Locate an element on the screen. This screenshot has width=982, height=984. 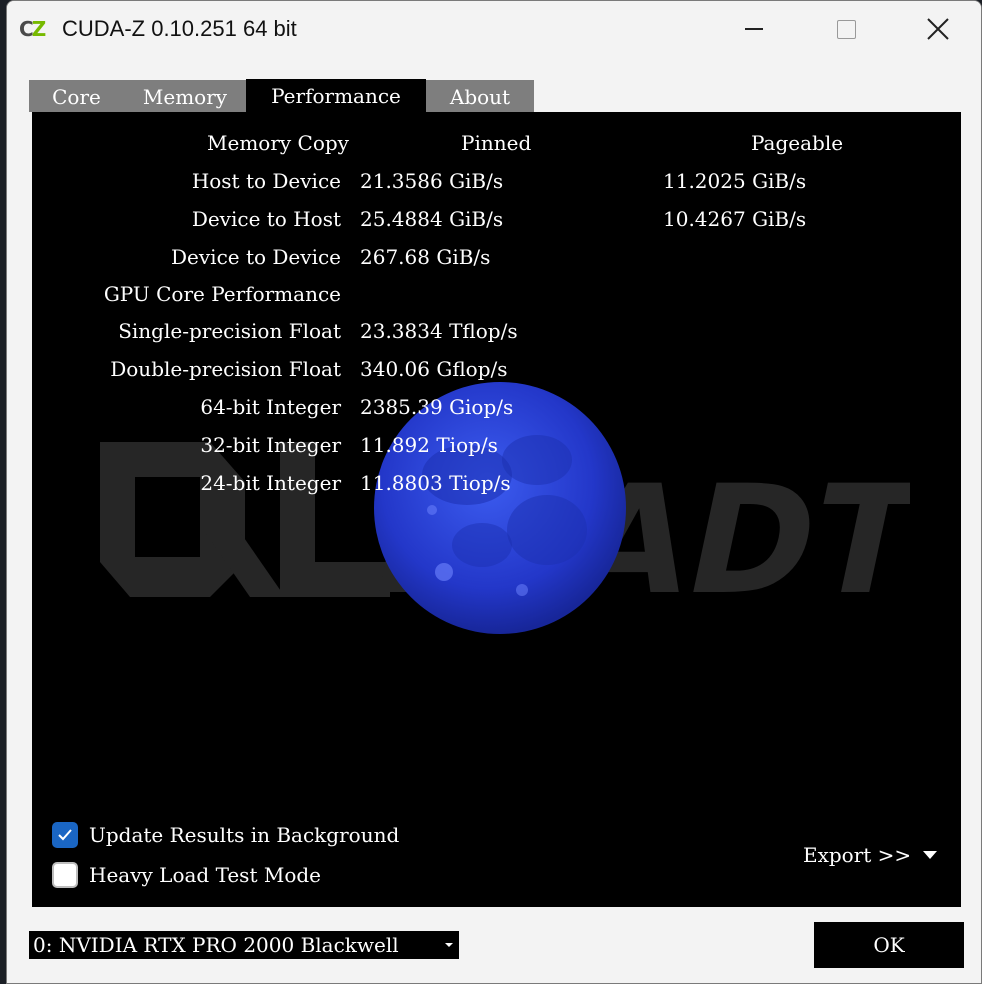
header-memory-copy: Memory Copy is located at coordinates (278, 143).